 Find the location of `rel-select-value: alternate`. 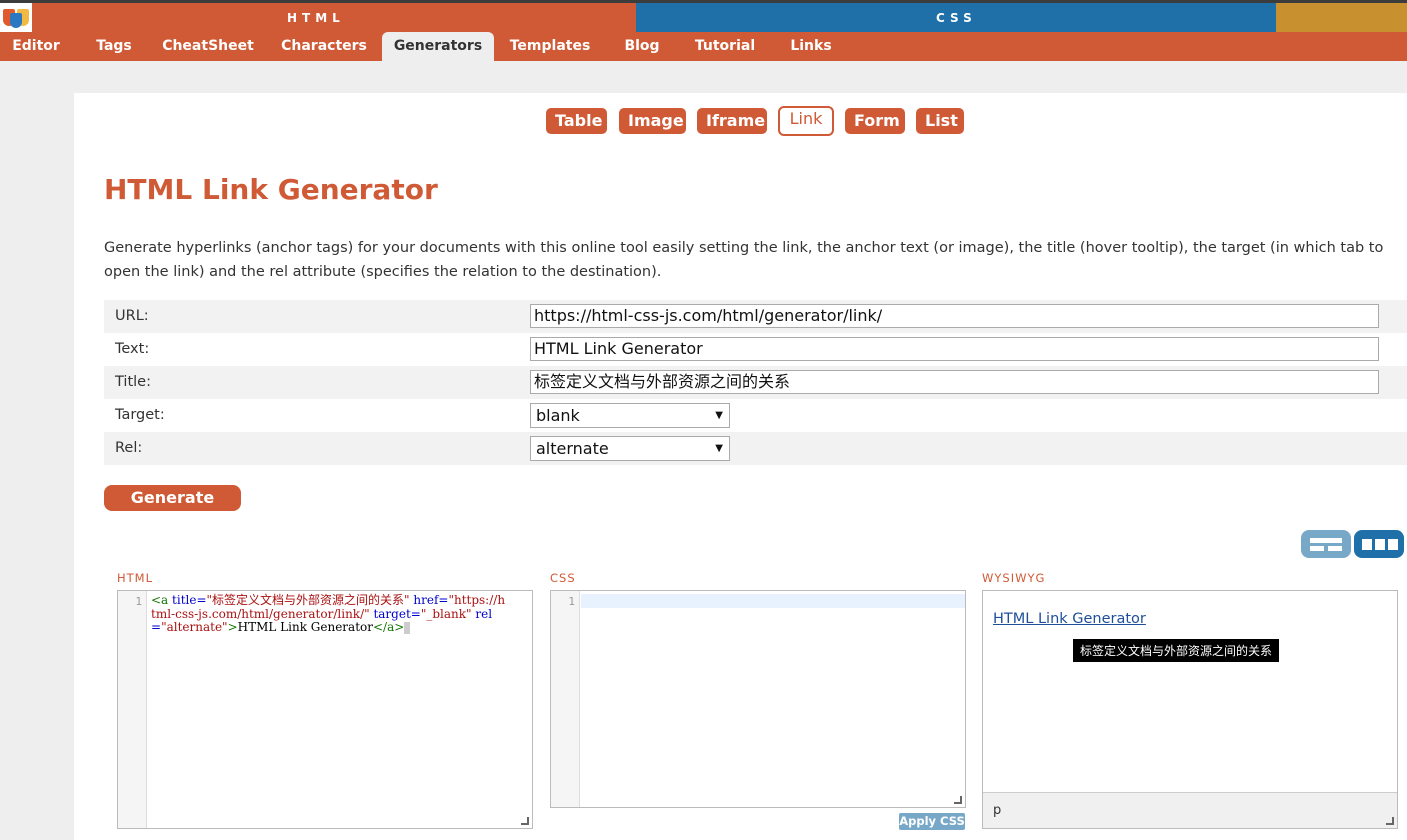

rel-select-value: alternate is located at coordinates (572, 448).